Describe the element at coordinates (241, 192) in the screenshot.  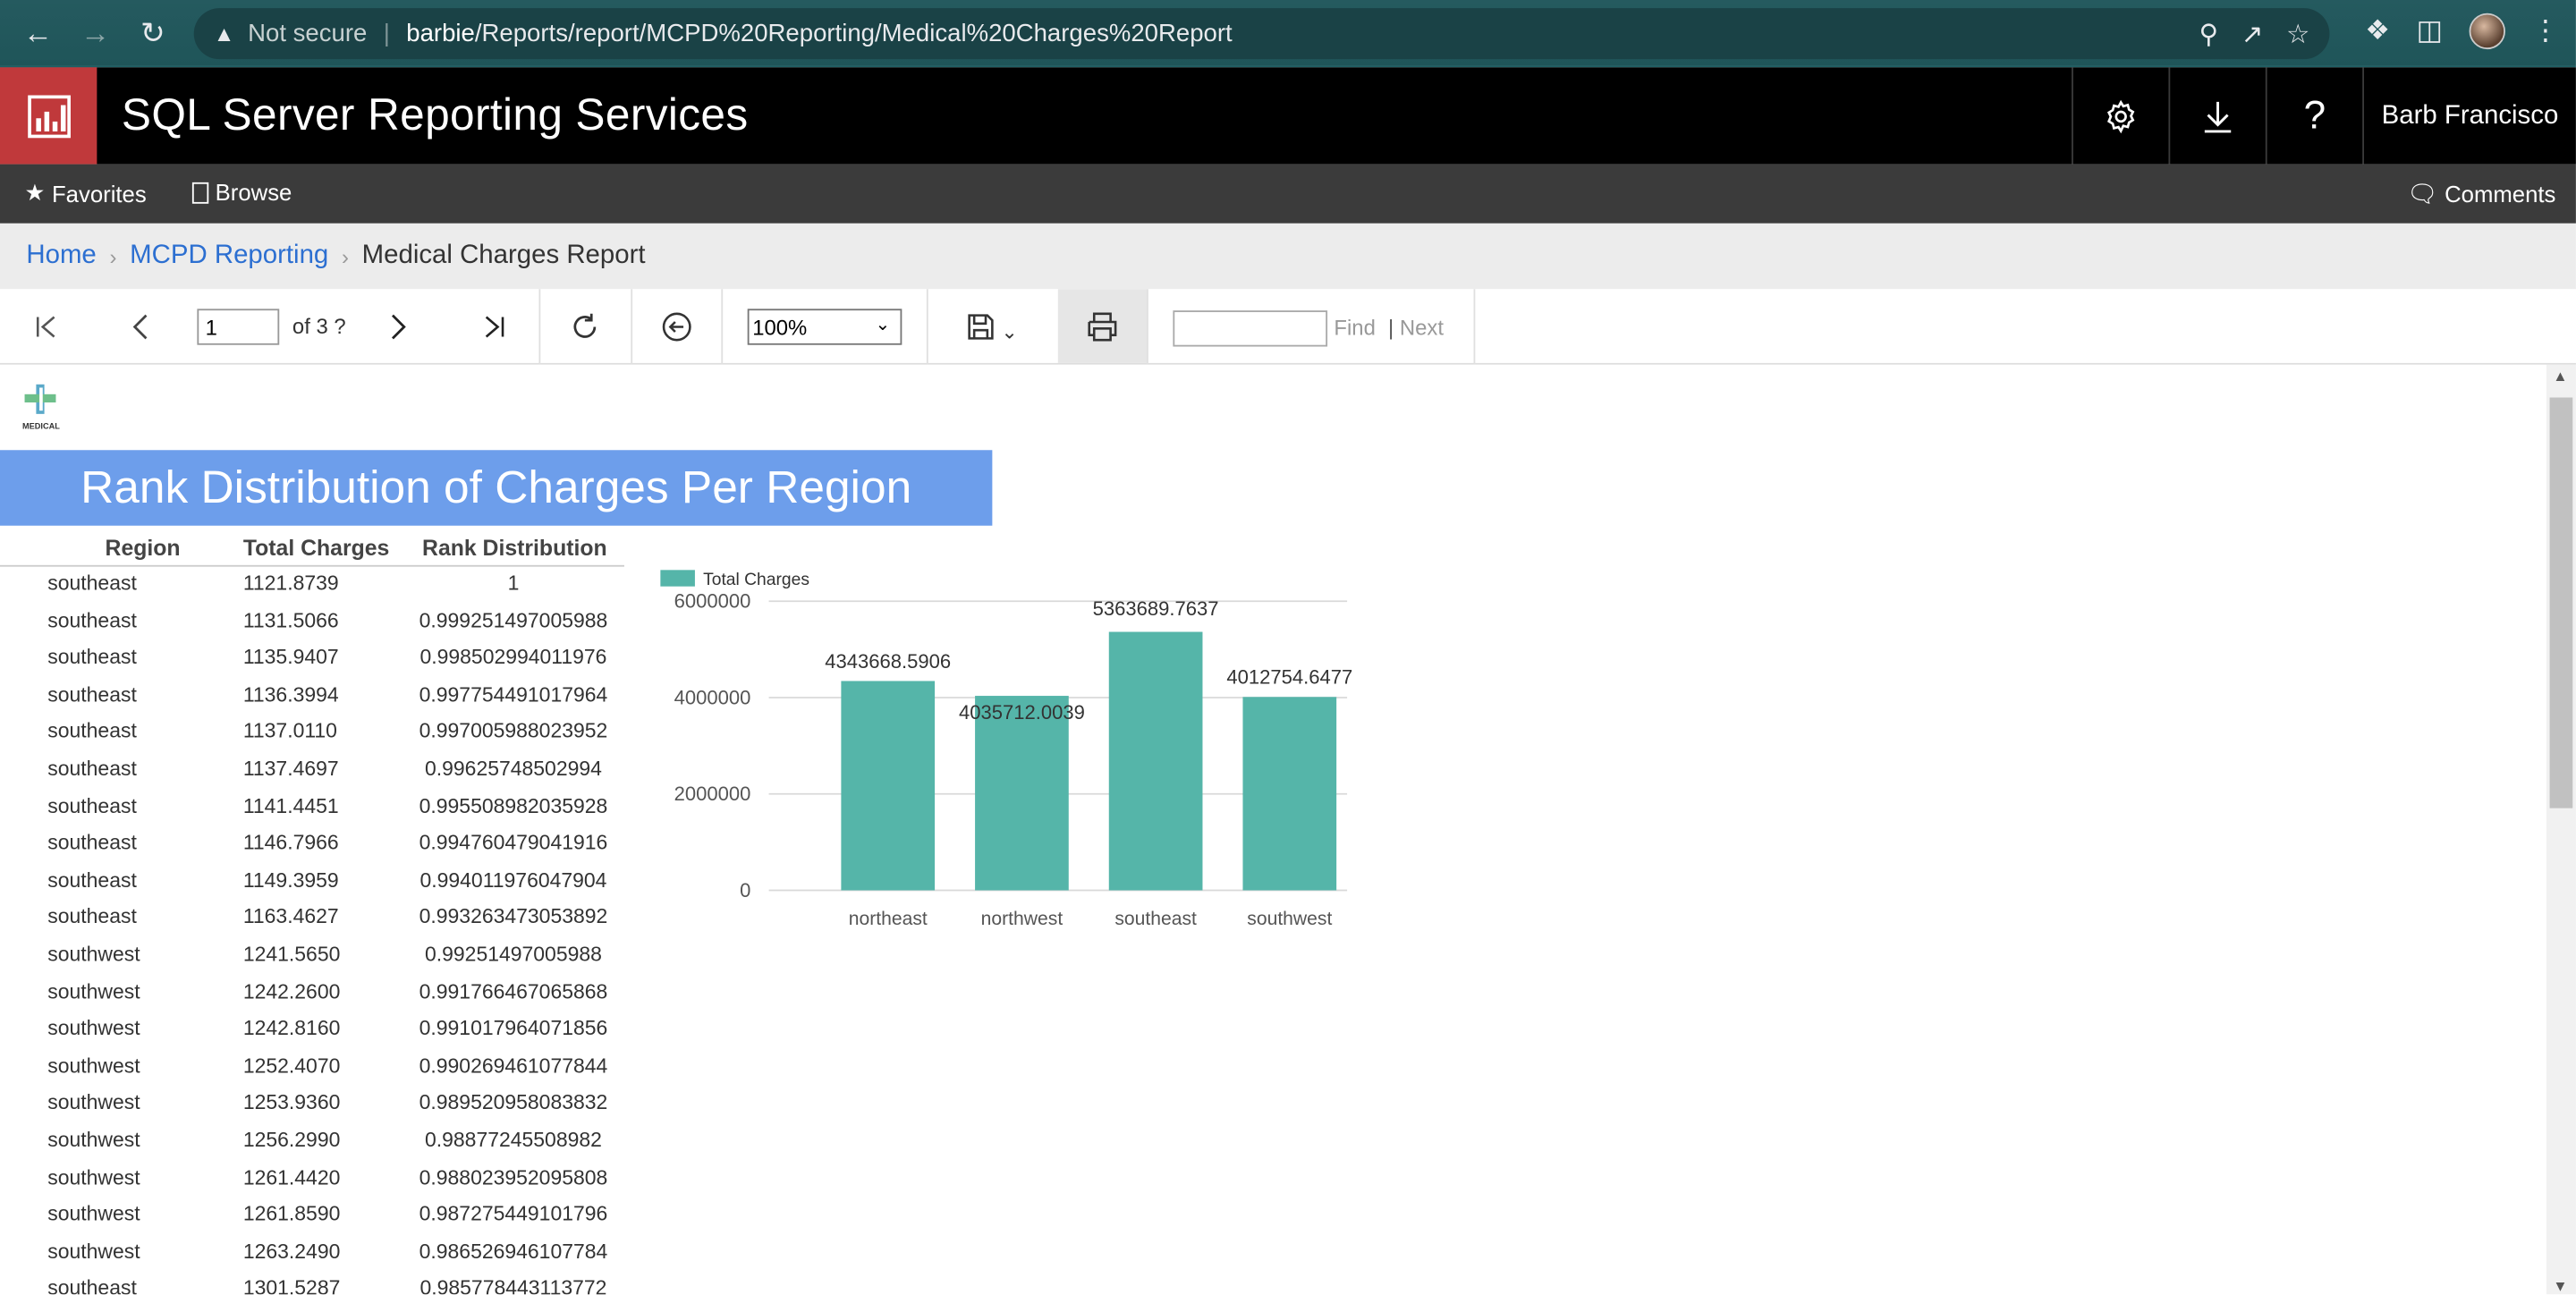
I see `browse-link: Browse` at that location.